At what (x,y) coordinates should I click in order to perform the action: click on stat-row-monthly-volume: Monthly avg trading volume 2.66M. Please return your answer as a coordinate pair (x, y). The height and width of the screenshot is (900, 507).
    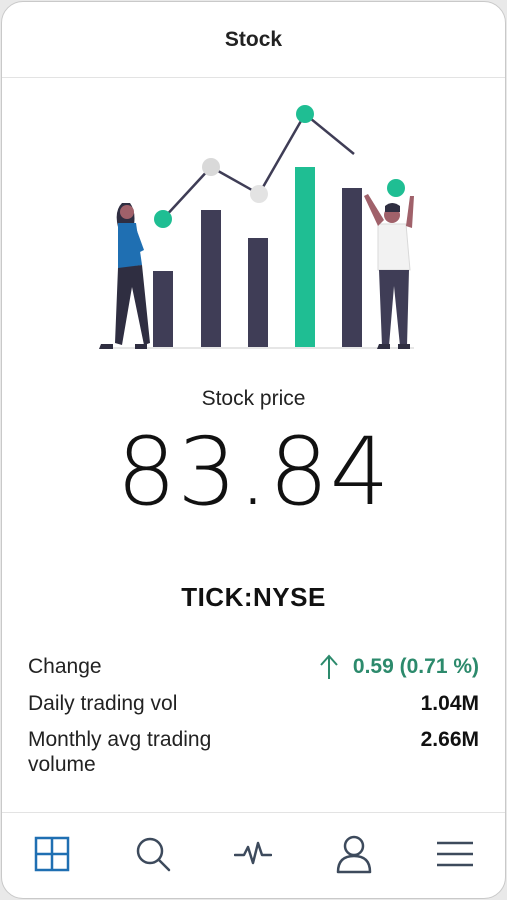
    Looking at the image, I should click on (253, 752).